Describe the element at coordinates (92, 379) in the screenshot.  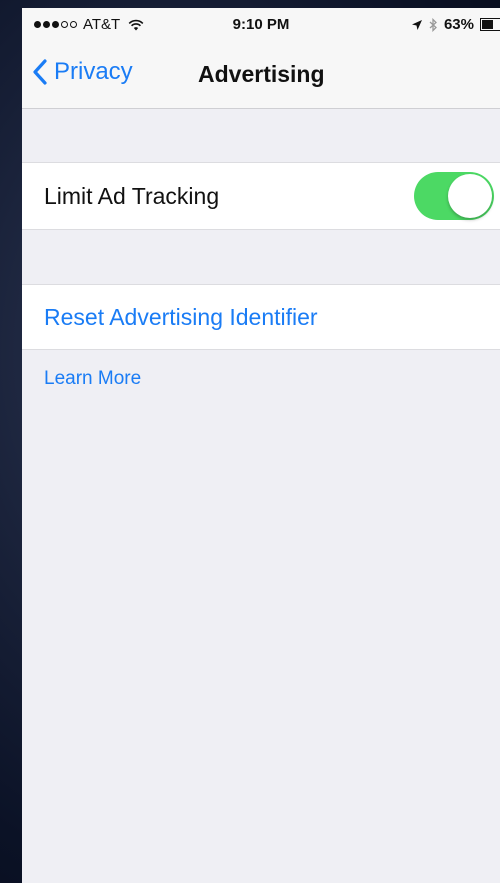
I see `learn-more-link: Learn More` at that location.